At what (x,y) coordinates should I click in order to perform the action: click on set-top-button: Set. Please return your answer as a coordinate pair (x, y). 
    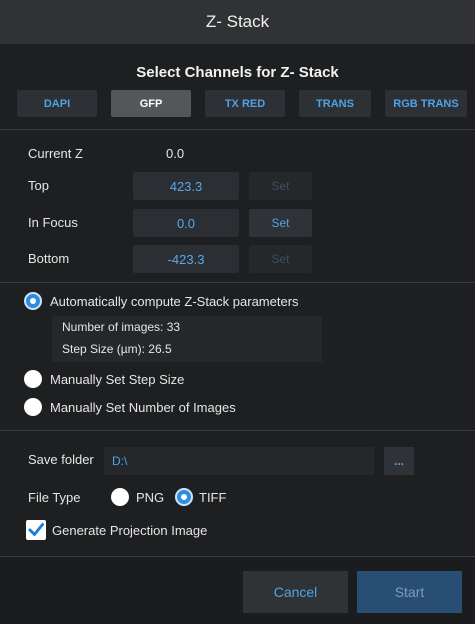
    Looking at the image, I should click on (280, 186).